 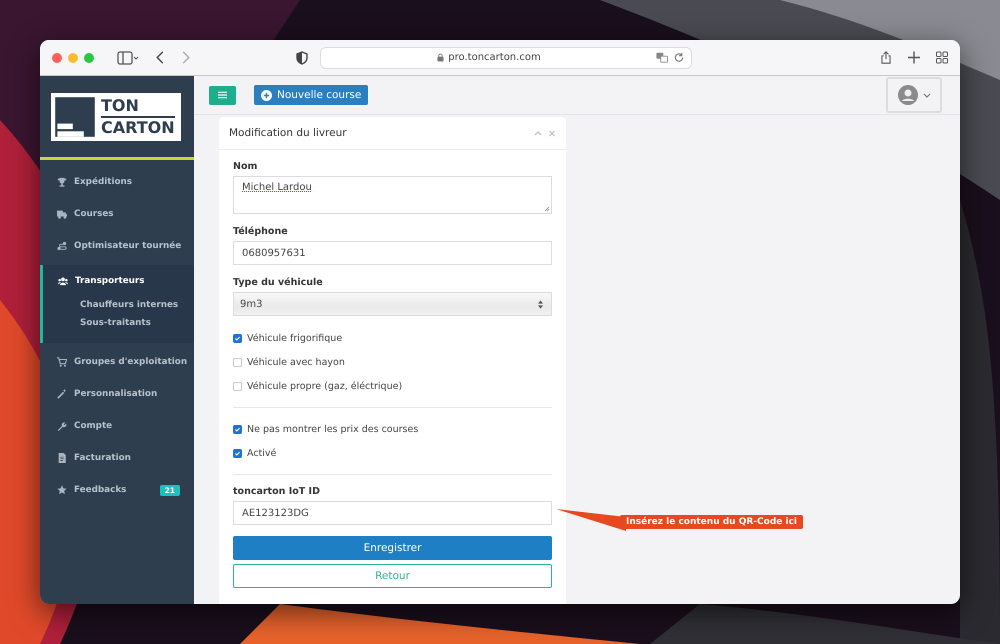 What do you see at coordinates (62, 426) in the screenshot?
I see `wrench-icon` at bounding box center [62, 426].